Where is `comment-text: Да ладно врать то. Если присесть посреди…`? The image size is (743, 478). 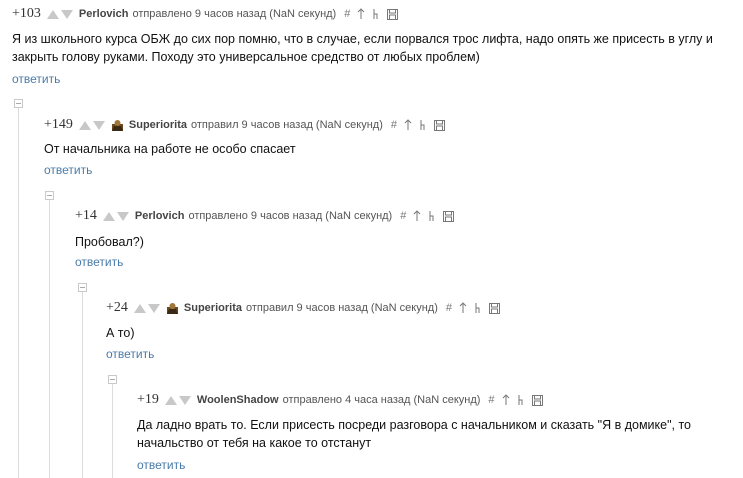 comment-text: Да ладно врать то. Если присесть посреди… is located at coordinates (414, 434).